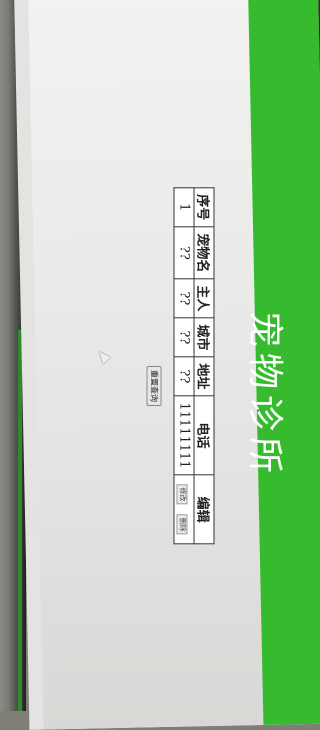 The height and width of the screenshot is (730, 320). I want to click on cell-phone: 11111111, so click(184, 435).